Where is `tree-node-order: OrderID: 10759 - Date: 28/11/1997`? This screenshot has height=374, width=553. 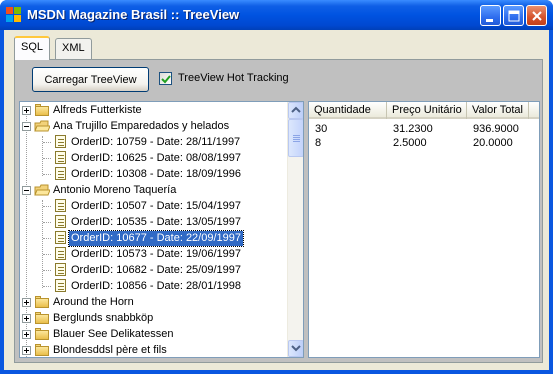 tree-node-order: OrderID: 10759 - Date: 28/11/1997 is located at coordinates (154, 142).